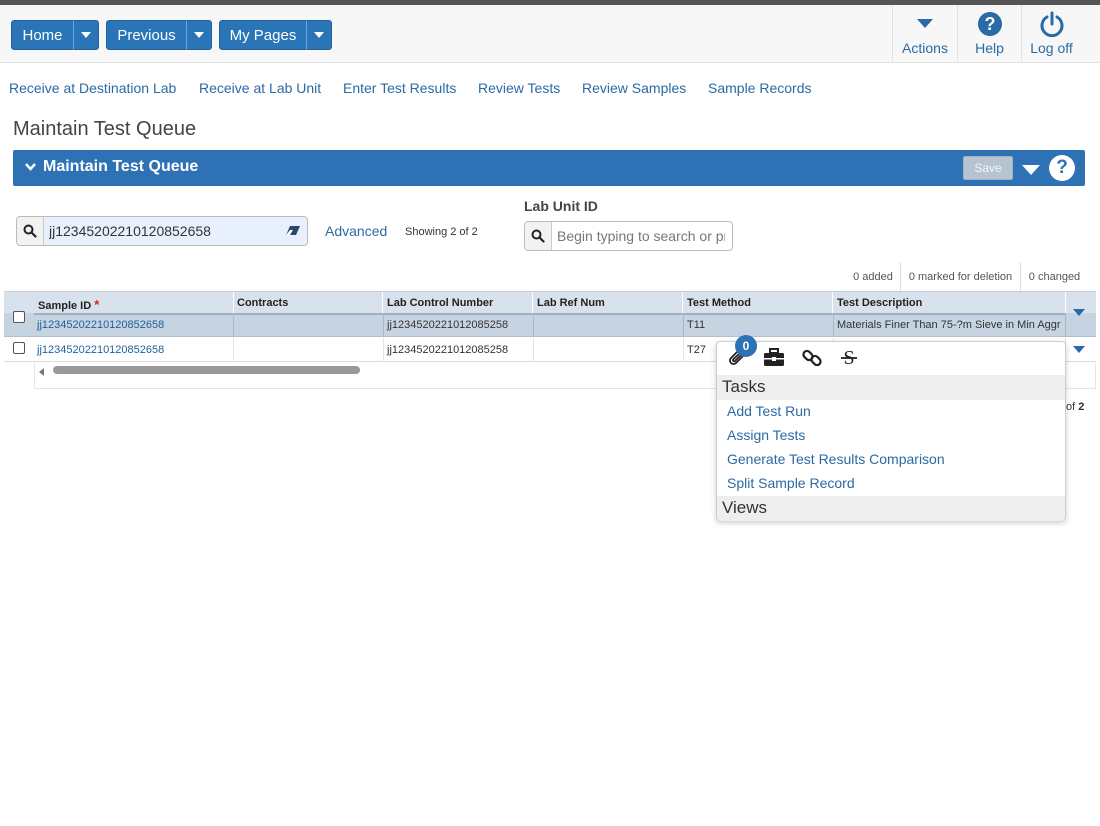 This screenshot has width=1100, height=826. I want to click on task-generate-test-results-comparison: Generate Test Results Comparison, so click(836, 459).